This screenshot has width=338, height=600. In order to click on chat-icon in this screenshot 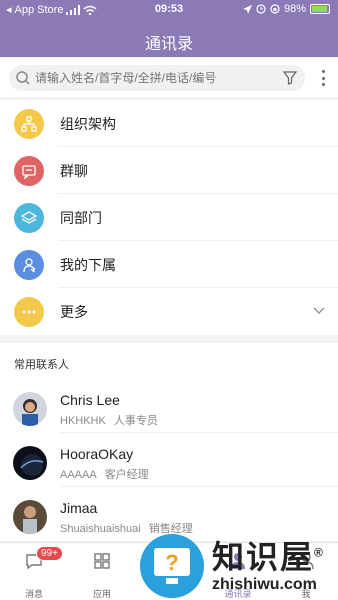, I will do `click(29, 170)`.